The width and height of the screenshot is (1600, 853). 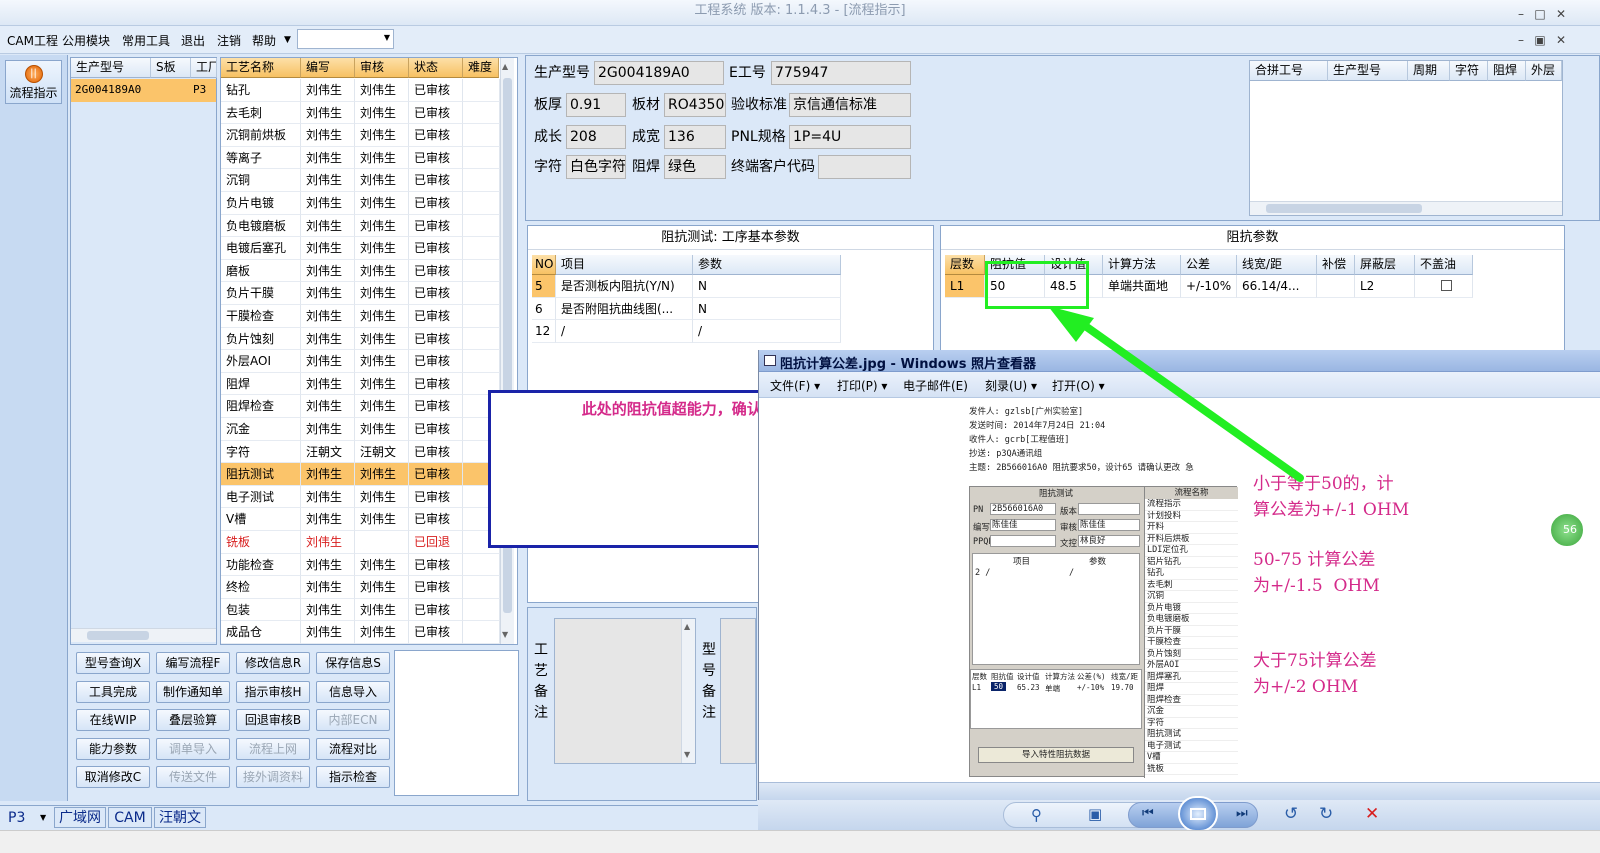 I want to click on factory-dropdown-icon: ▼, so click(x=43, y=817).